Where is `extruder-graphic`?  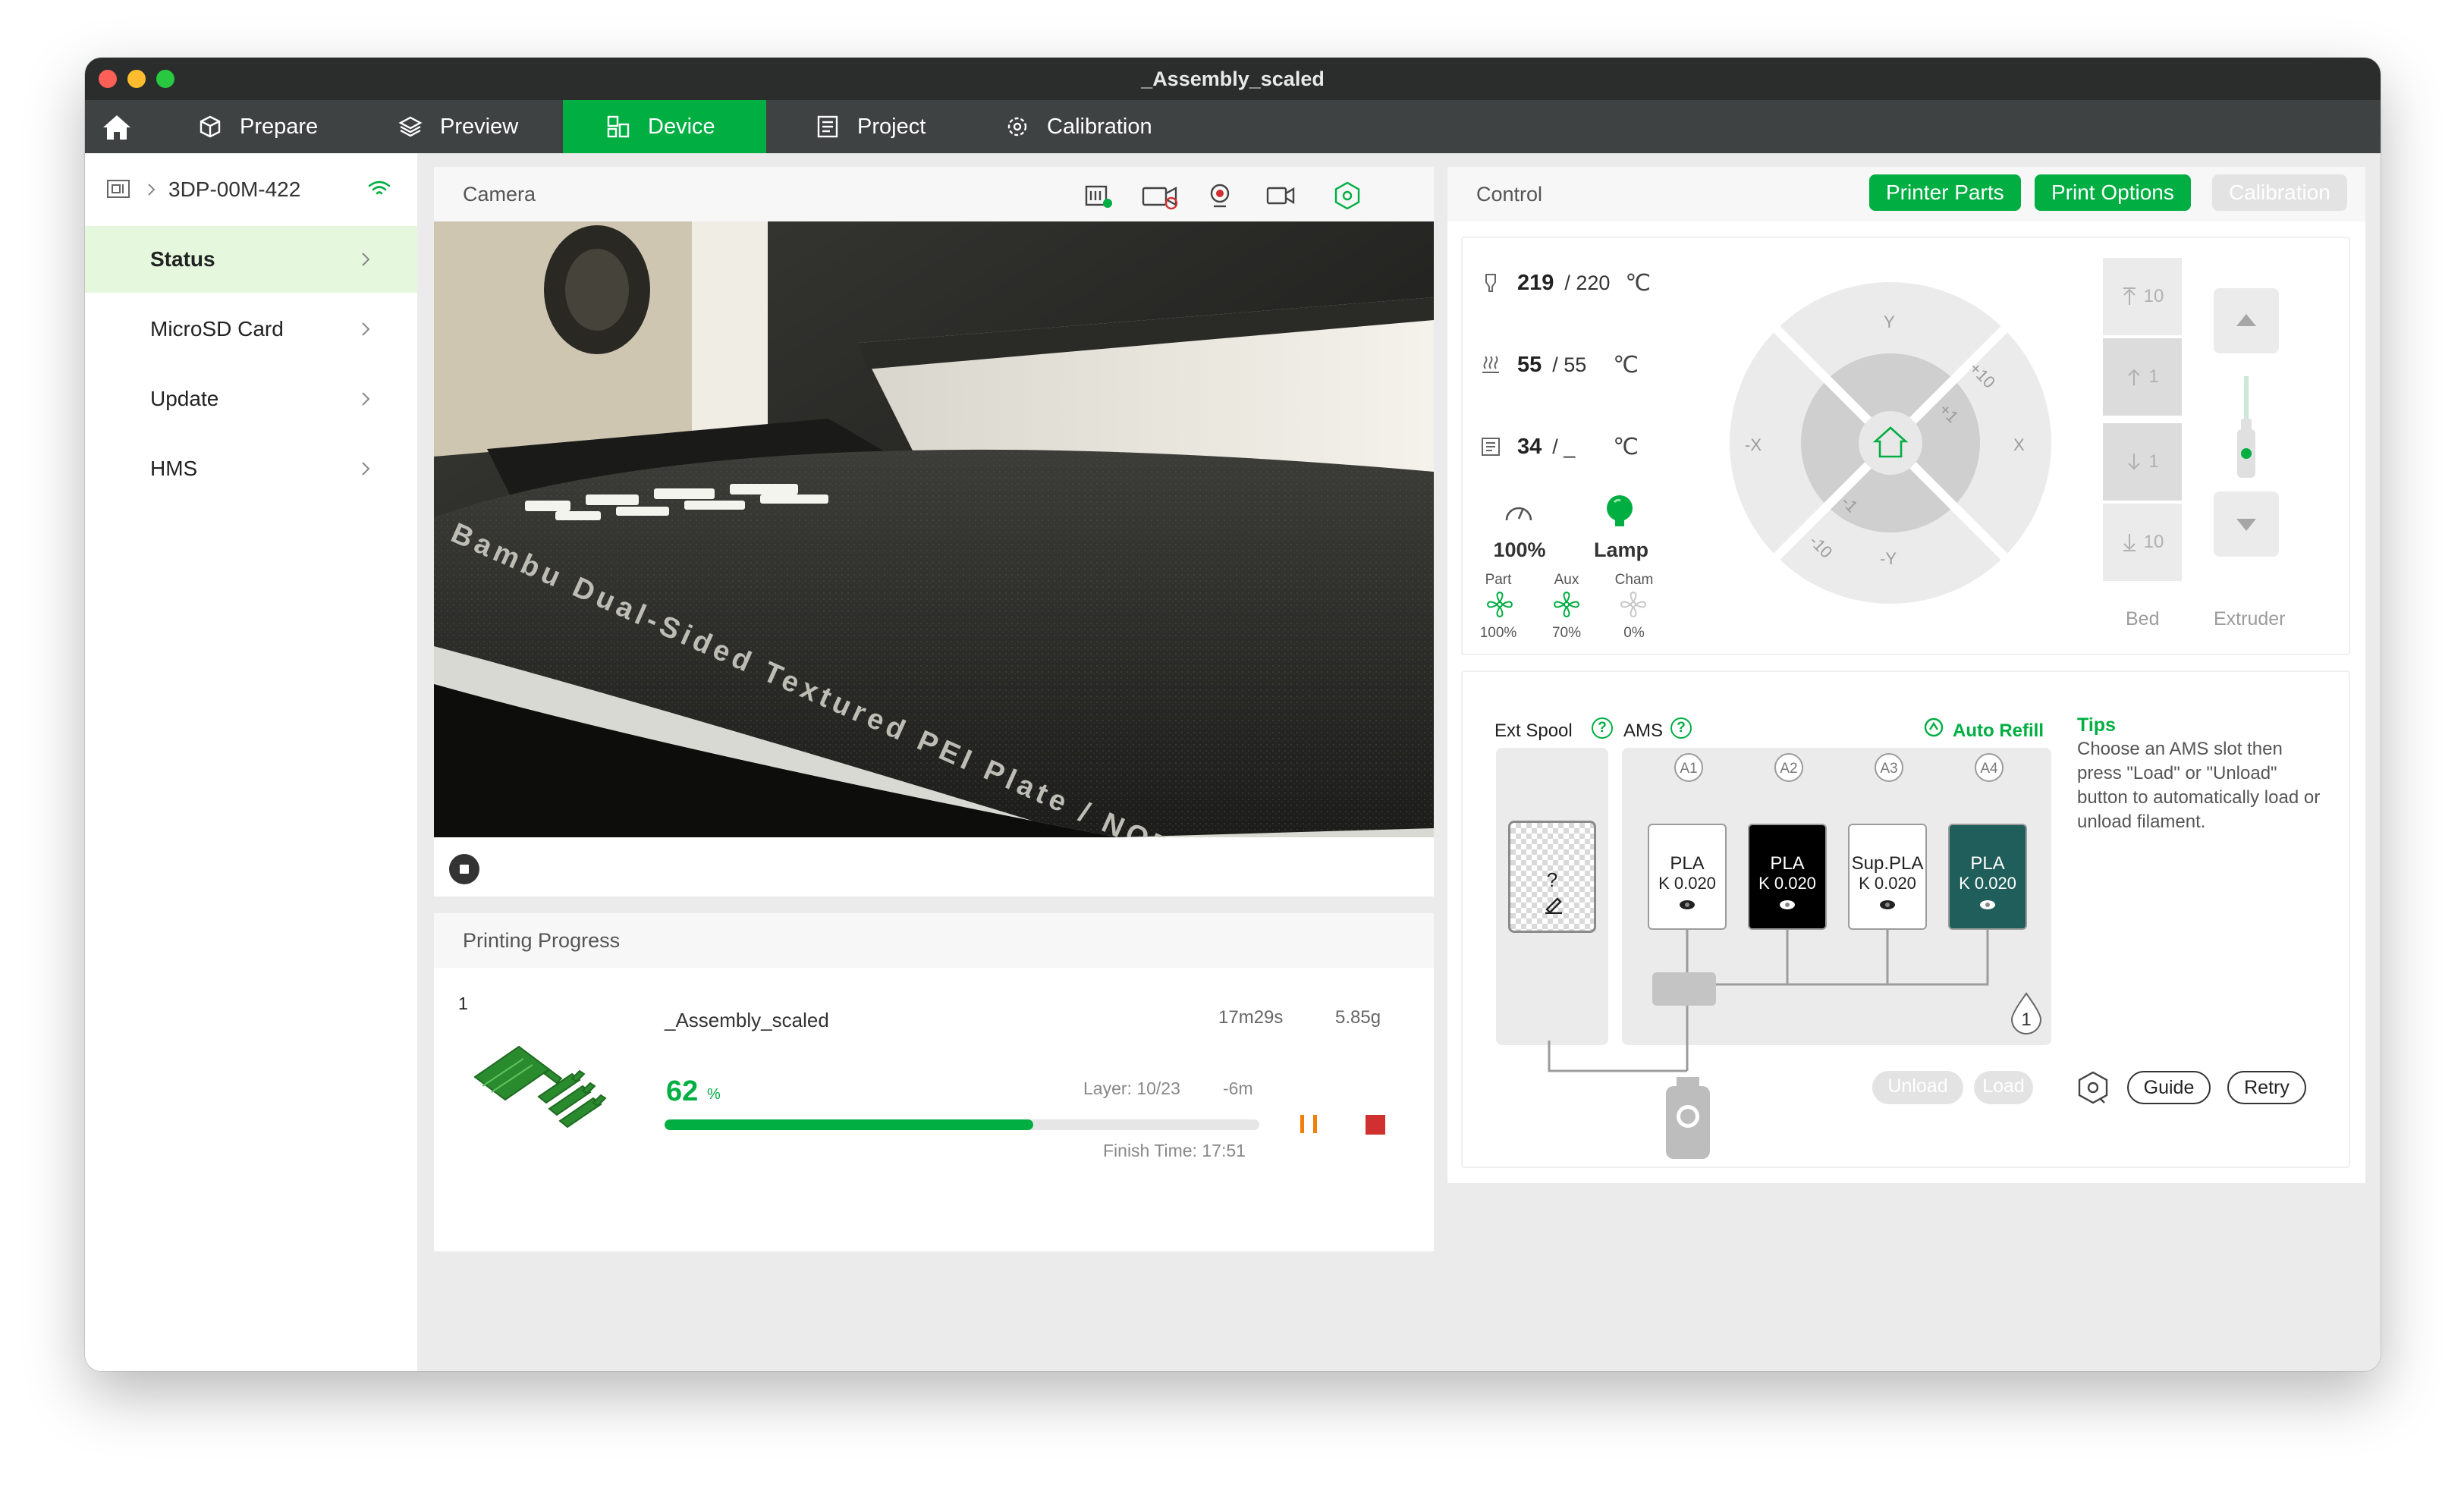
extruder-graphic is located at coordinates (2246, 427).